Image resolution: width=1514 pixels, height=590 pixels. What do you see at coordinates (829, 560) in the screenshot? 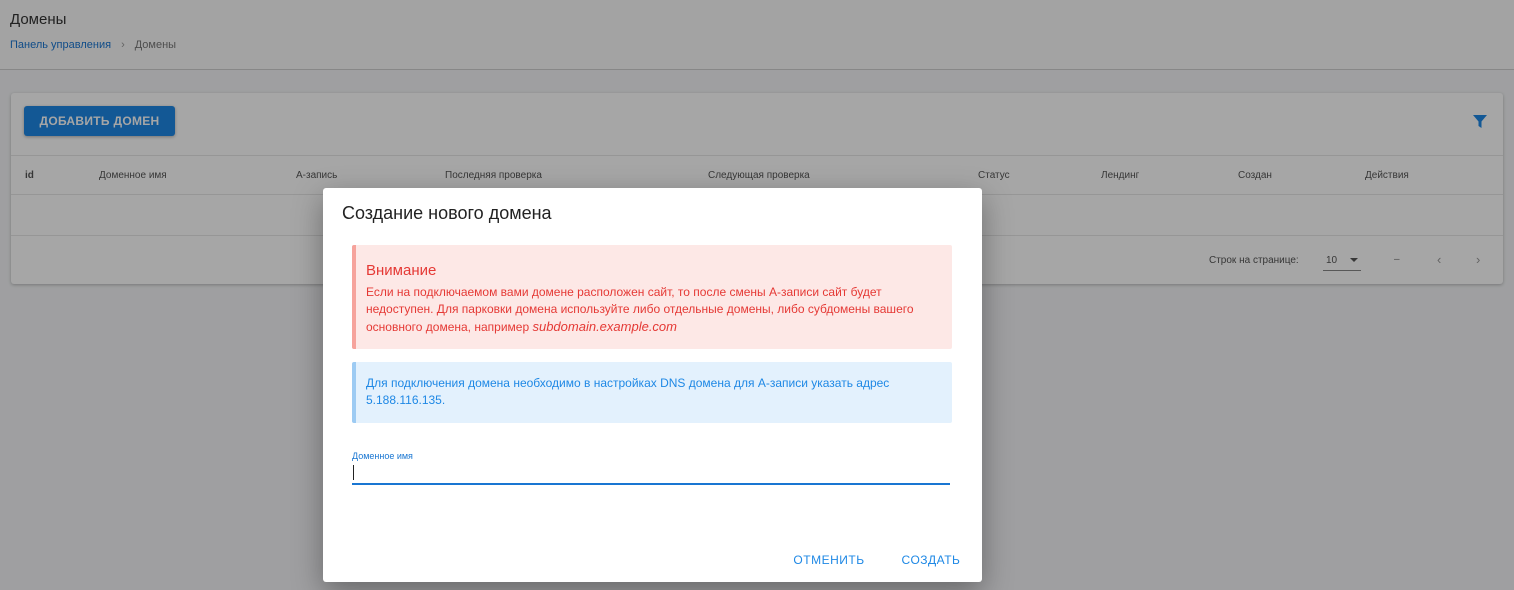
I see `cancel-button: ОТМЕНИТЬ` at bounding box center [829, 560].